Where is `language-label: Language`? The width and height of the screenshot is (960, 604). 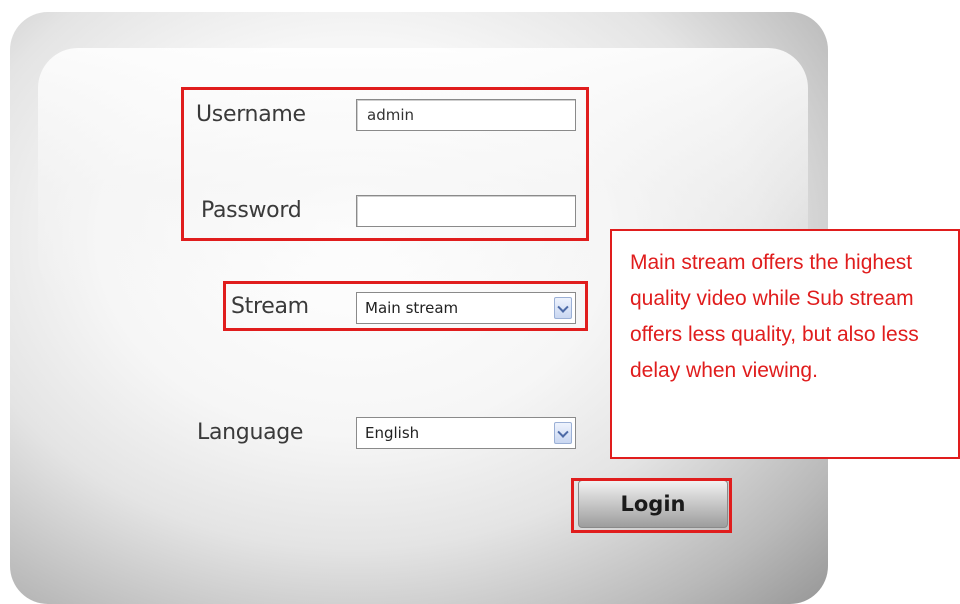
language-label: Language is located at coordinates (250, 432).